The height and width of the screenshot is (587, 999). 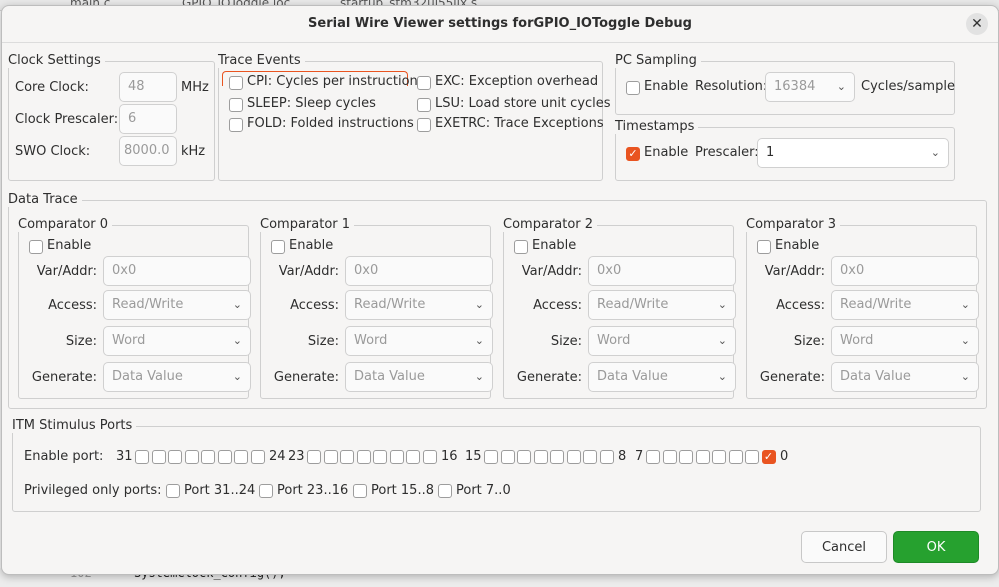 I want to click on timestamps-prescaler-dropdown: 1 ⌄, so click(x=853, y=153).